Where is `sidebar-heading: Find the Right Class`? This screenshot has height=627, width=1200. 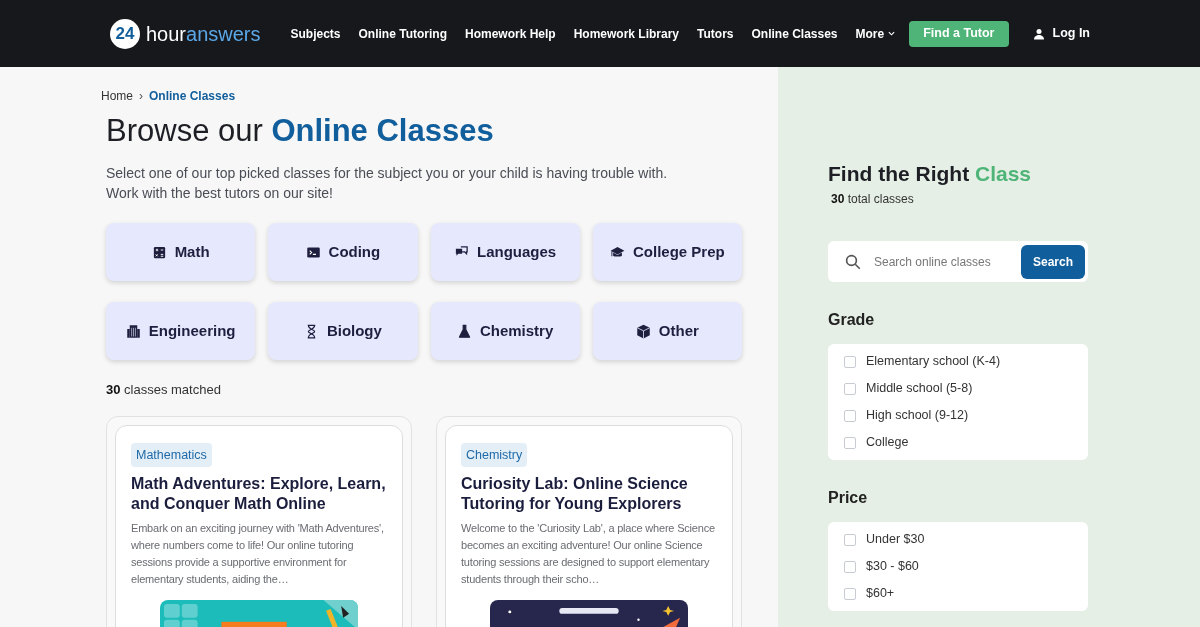
sidebar-heading: Find the Right Class is located at coordinates (930, 174).